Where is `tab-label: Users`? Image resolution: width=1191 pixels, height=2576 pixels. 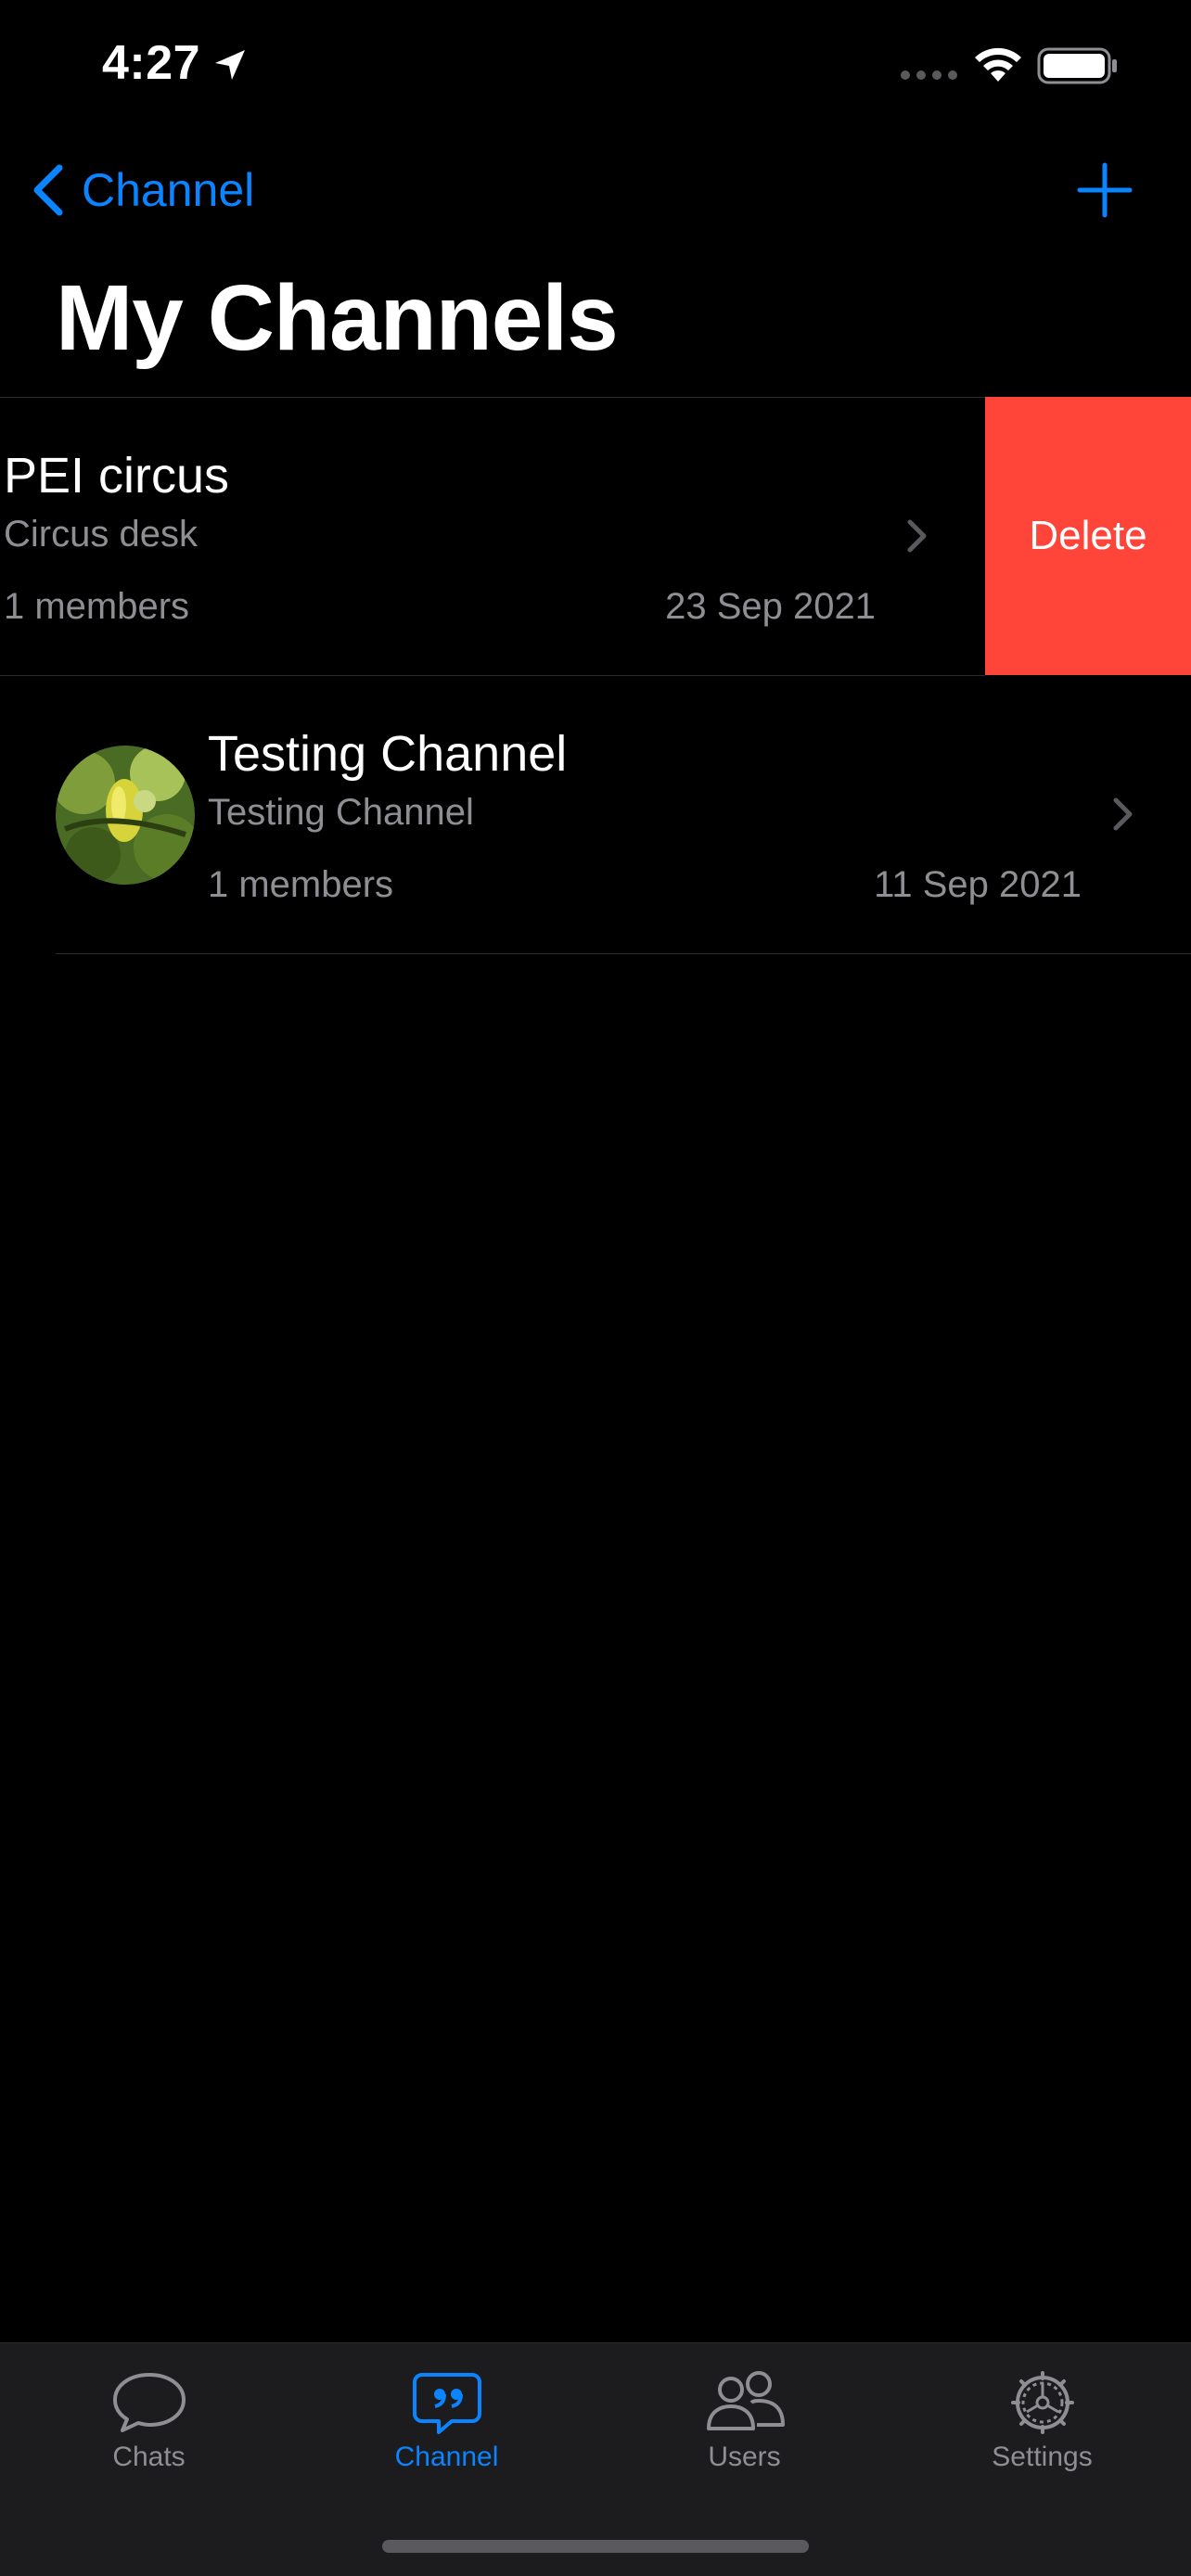 tab-label: Users is located at coordinates (744, 2457).